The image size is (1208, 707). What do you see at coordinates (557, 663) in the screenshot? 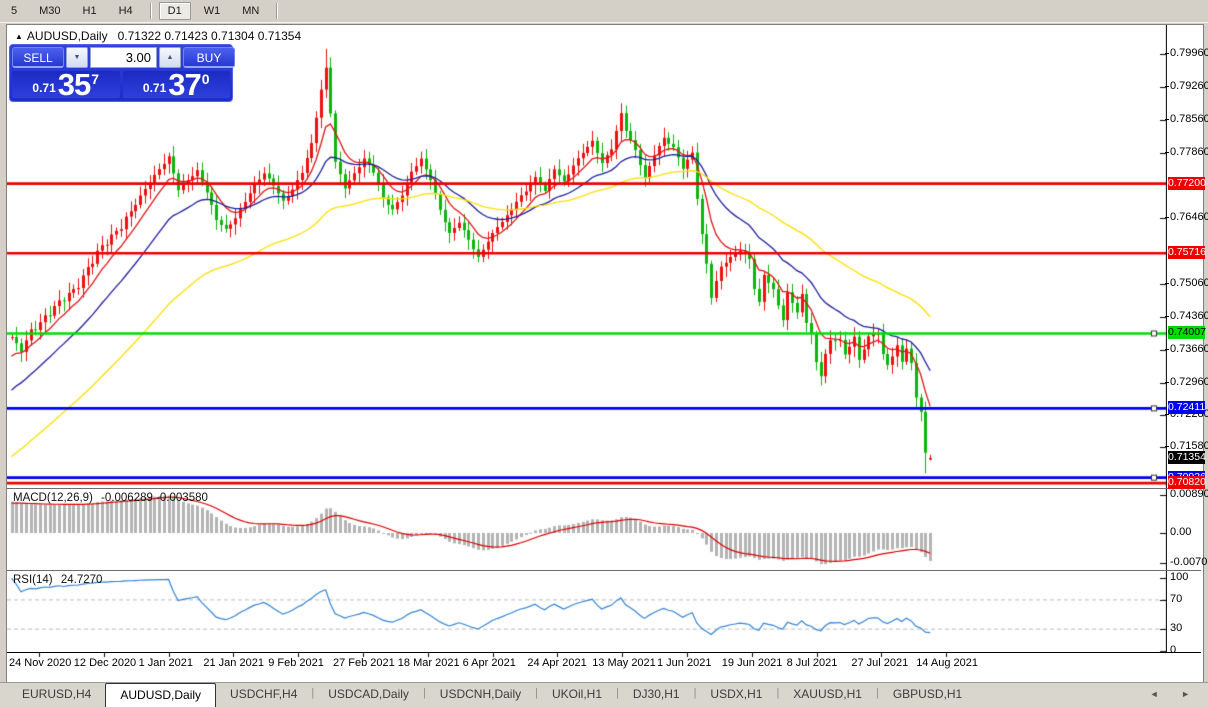
I see `x-axis-label: 24 Apr 2021` at bounding box center [557, 663].